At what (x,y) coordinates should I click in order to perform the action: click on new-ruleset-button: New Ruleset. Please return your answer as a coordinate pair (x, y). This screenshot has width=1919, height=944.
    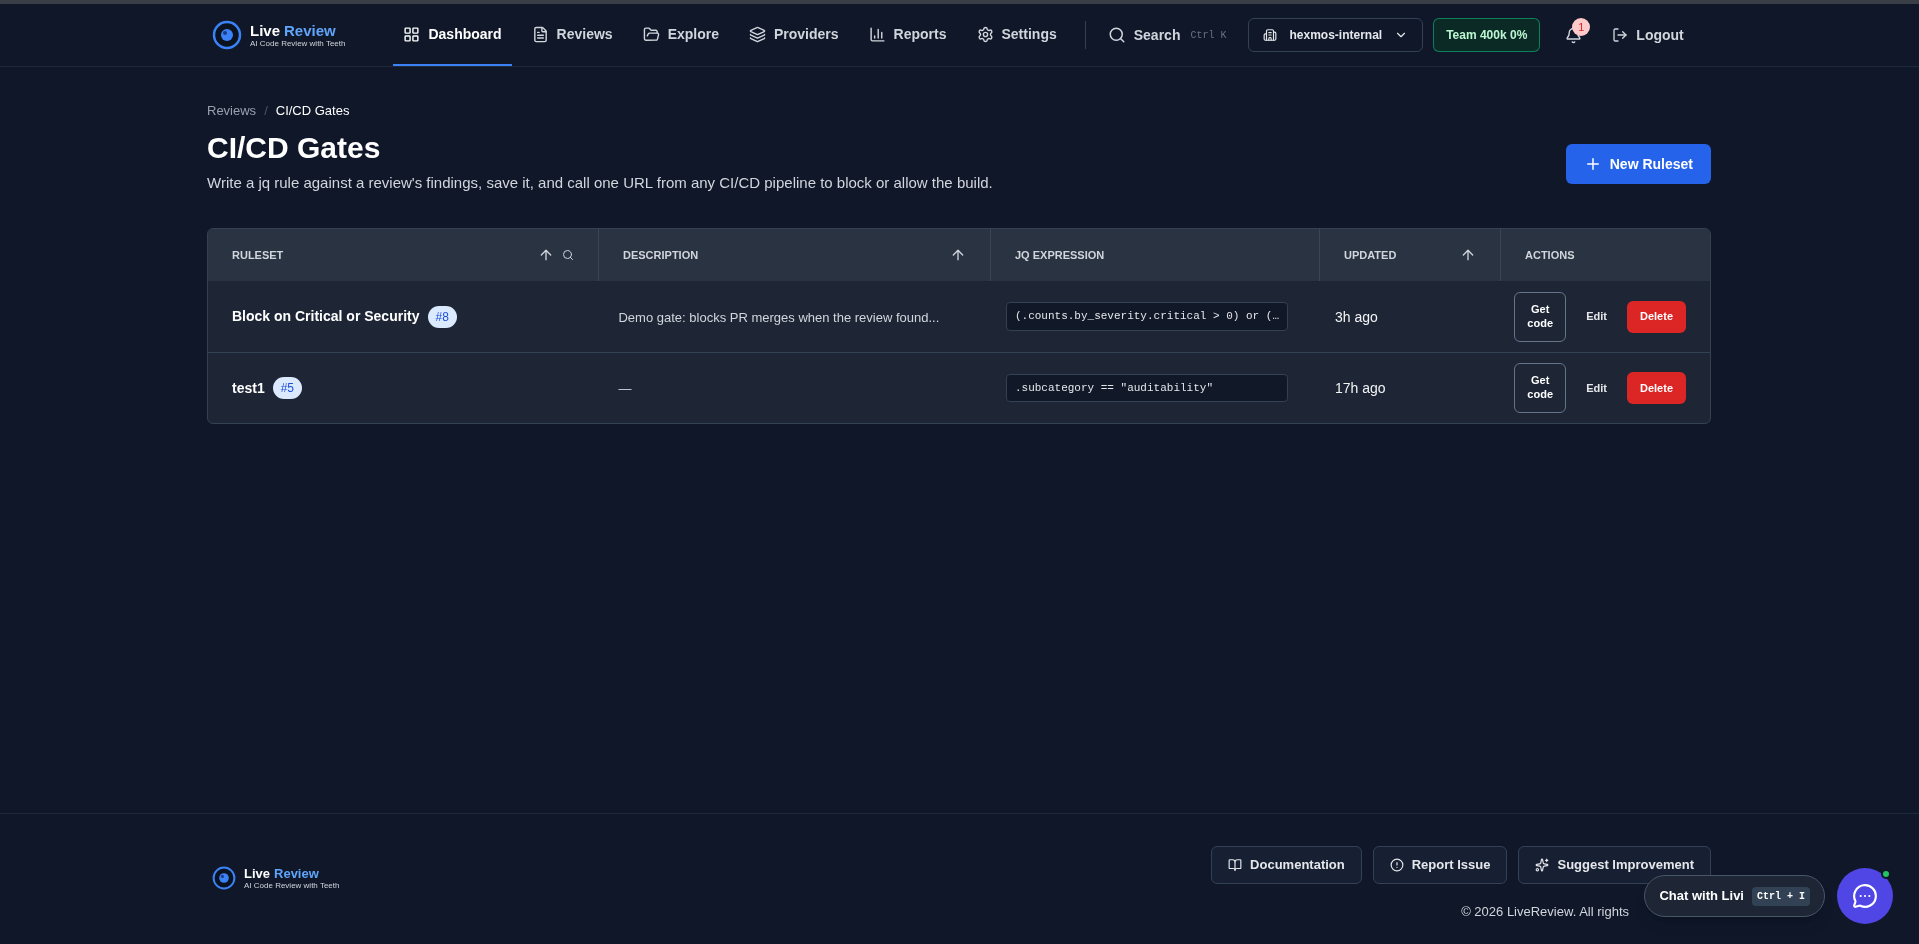
    Looking at the image, I should click on (1638, 164).